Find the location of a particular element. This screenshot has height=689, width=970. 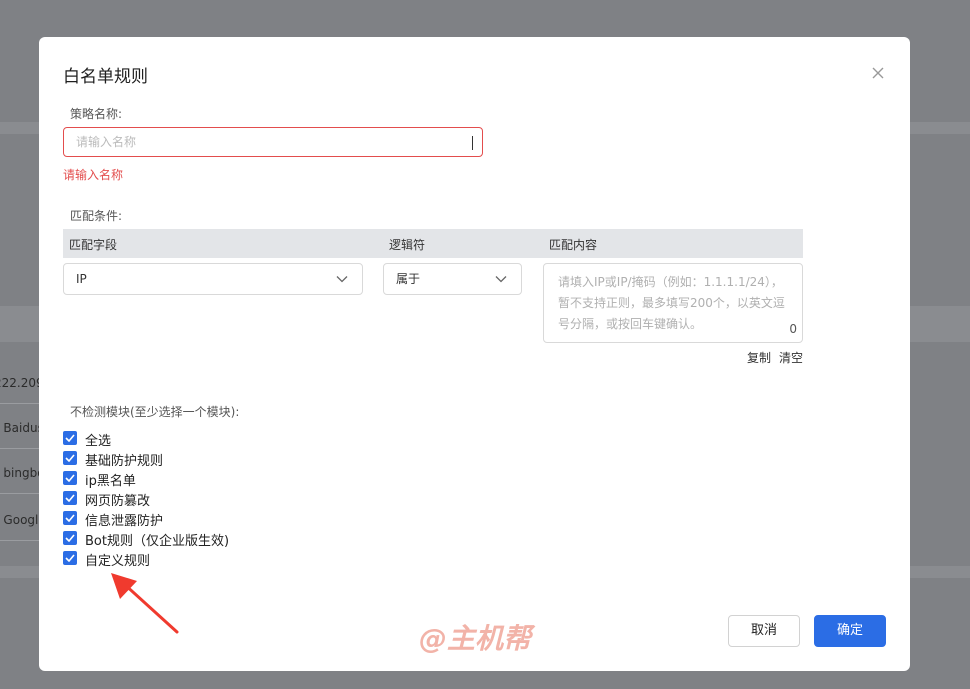

checkbox-label: 信息泄露防护 is located at coordinates (124, 521).